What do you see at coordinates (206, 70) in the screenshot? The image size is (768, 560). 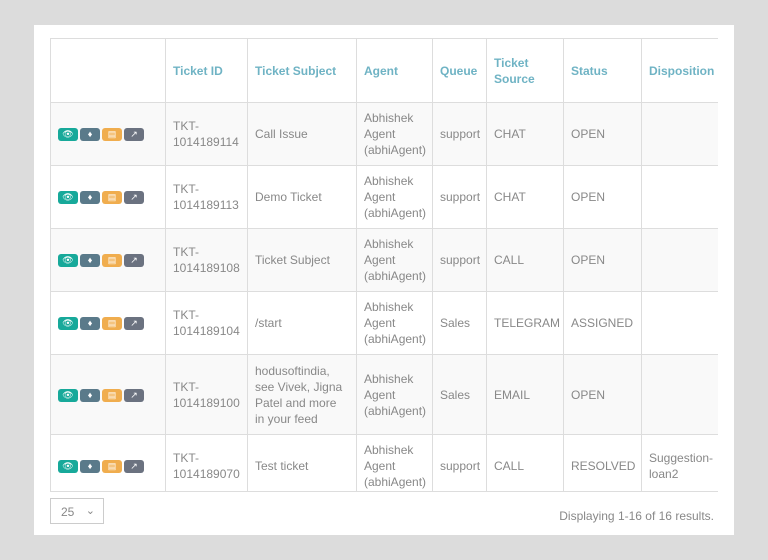 I see `column-header: Ticket ID` at bounding box center [206, 70].